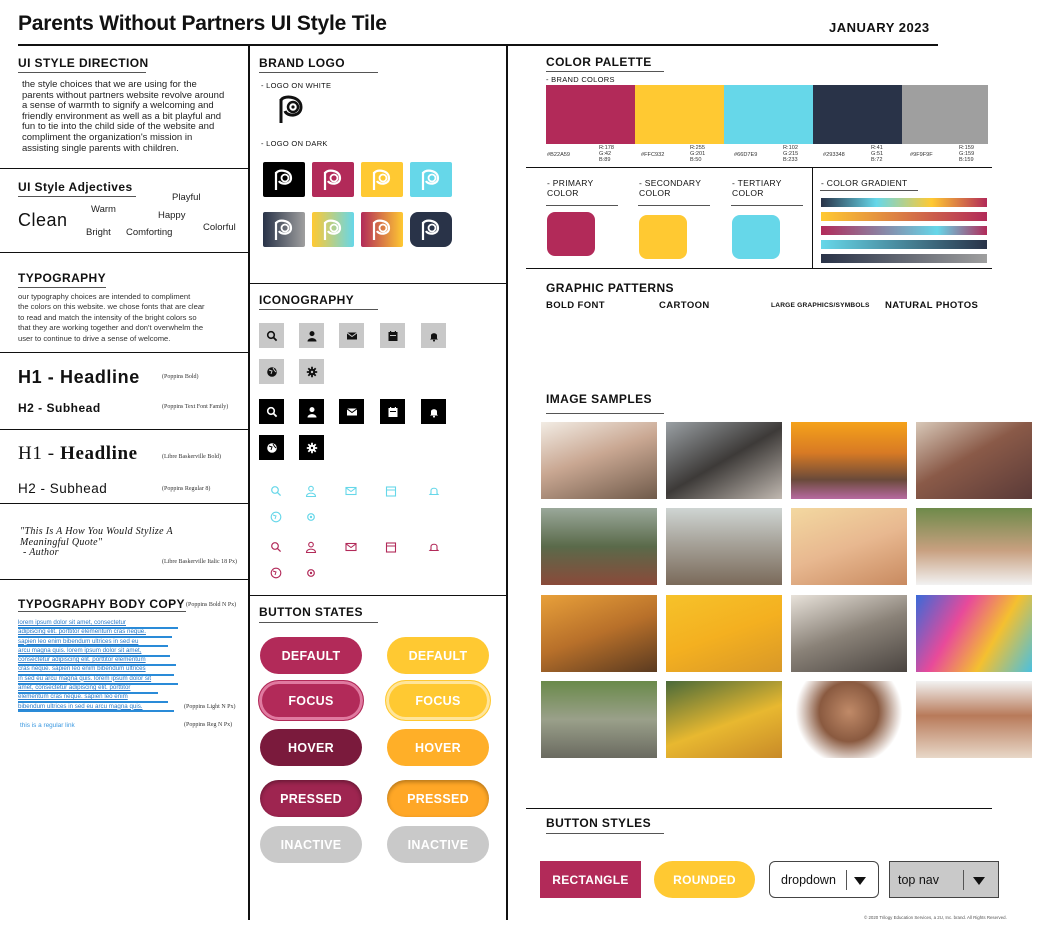 This screenshot has height=935, width=1048. Describe the element at coordinates (598, 823) in the screenshot. I see `button-styles-heading: BUTTON STYLES` at that location.